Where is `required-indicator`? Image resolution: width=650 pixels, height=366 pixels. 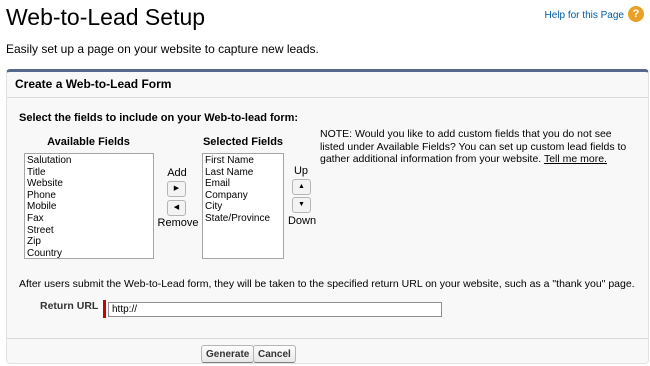 required-indicator is located at coordinates (104, 309).